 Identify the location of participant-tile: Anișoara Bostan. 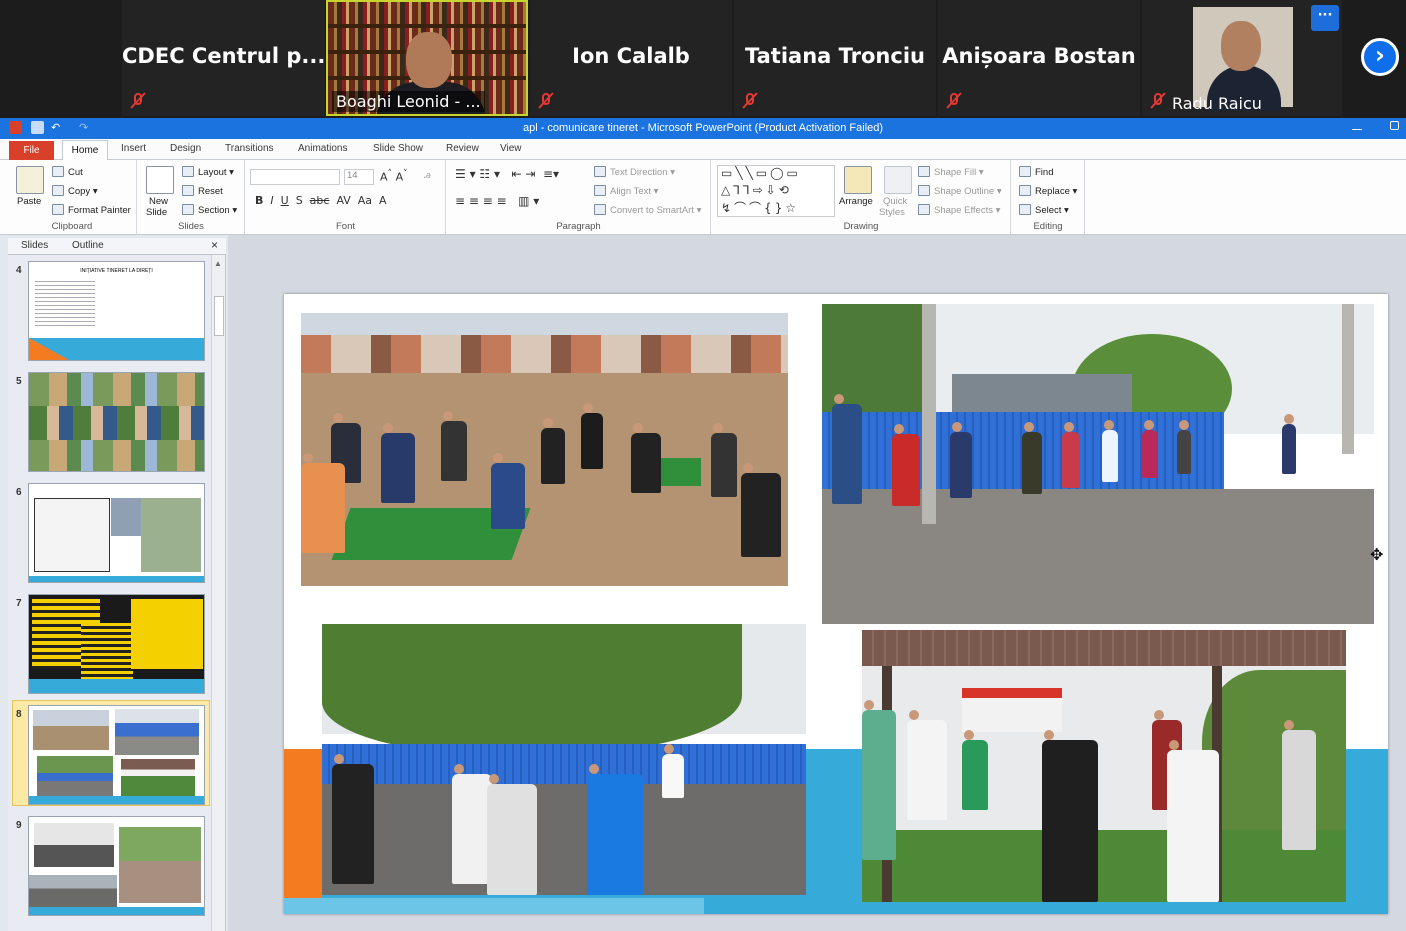
(1039, 58).